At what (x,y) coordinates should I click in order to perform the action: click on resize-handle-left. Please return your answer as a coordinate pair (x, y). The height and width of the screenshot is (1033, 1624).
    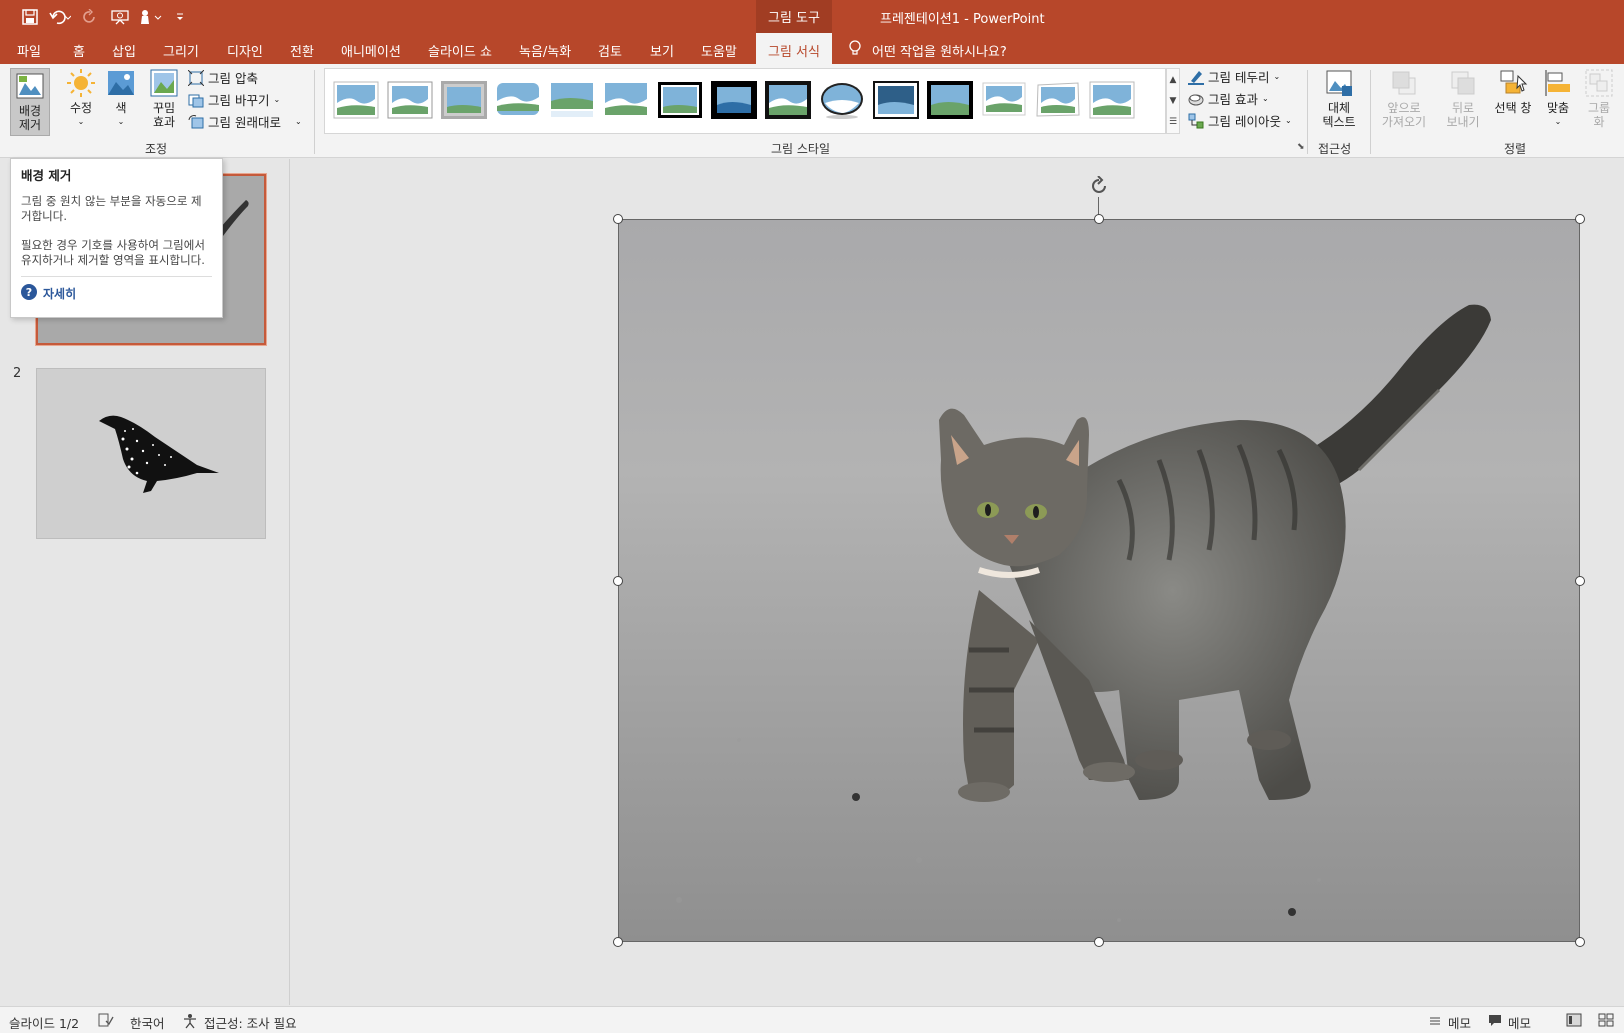
    Looking at the image, I should click on (618, 581).